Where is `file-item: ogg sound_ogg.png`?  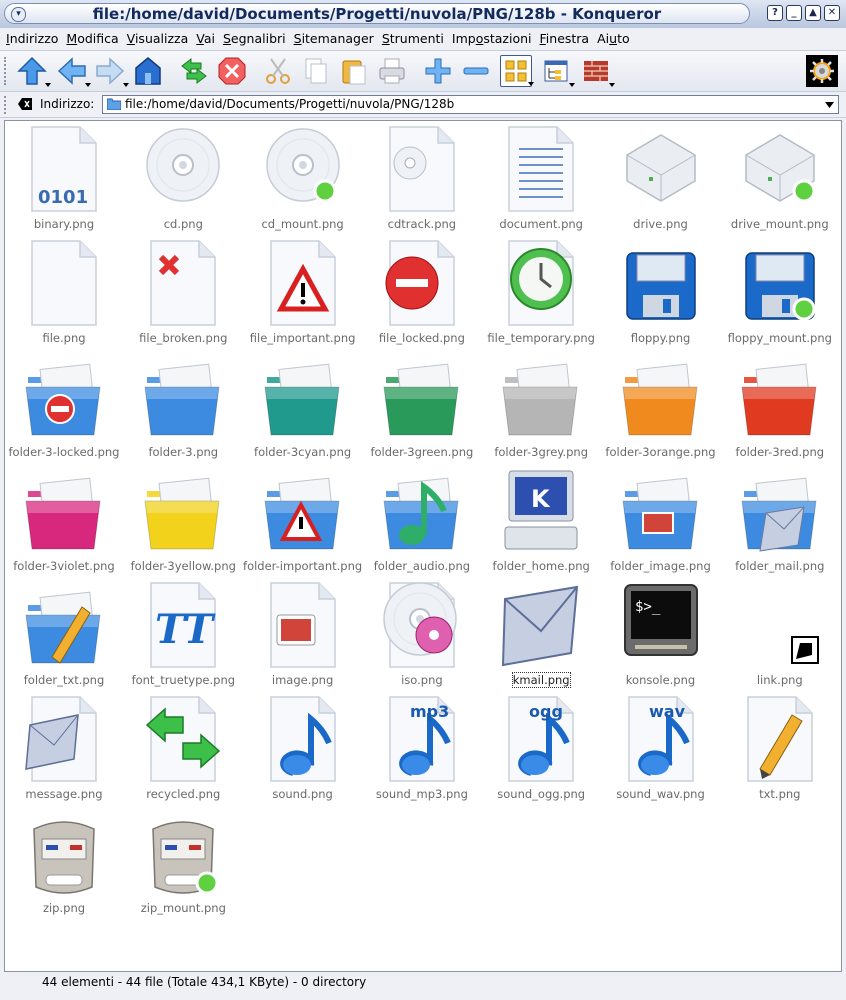
file-item: ogg sound_ogg.png is located at coordinates (541, 747).